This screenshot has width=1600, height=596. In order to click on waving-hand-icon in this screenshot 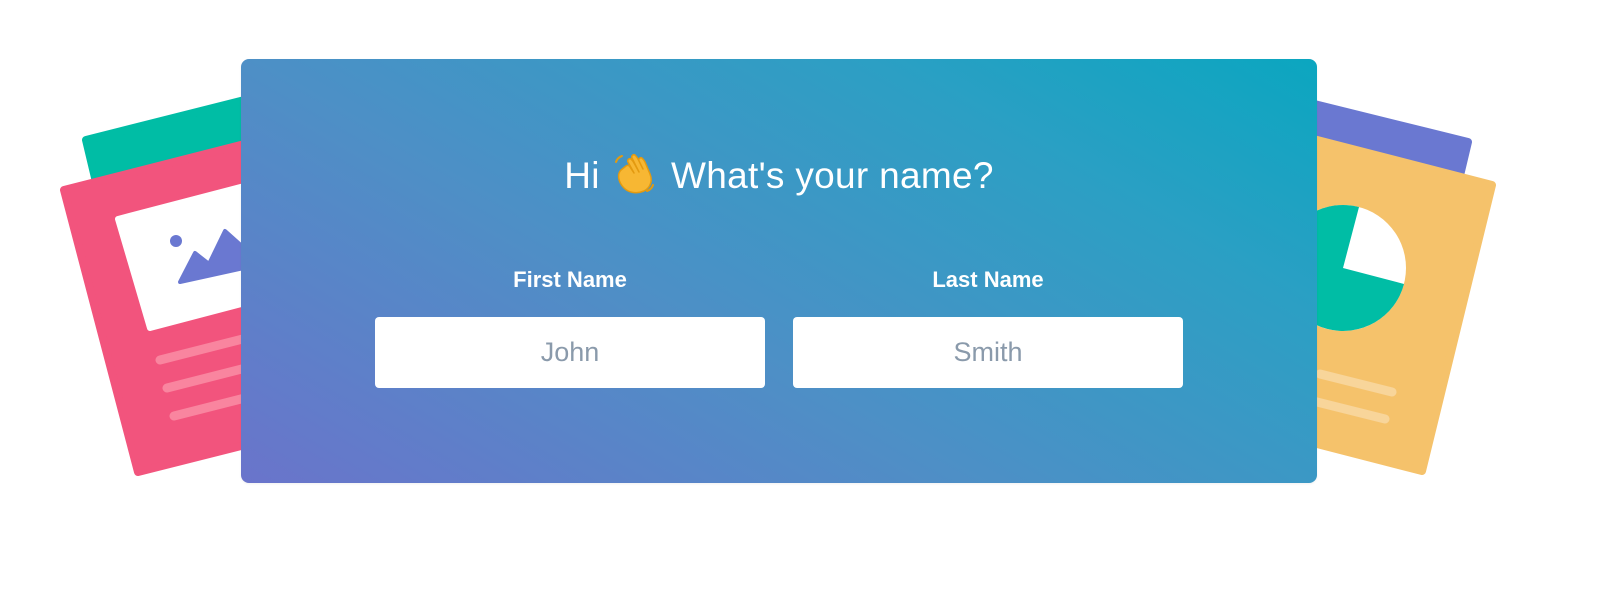, I will do `click(635, 174)`.